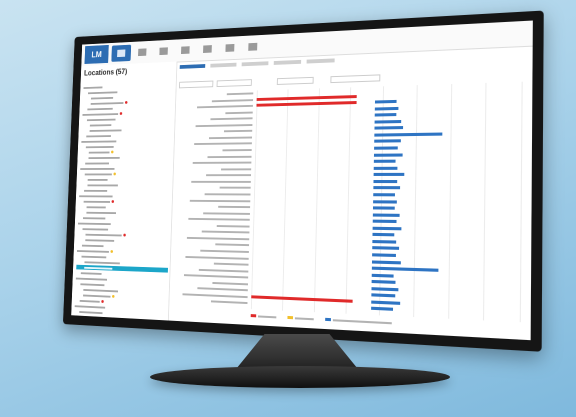 The image size is (576, 417). I want to click on nav-charts-button, so click(142, 52).